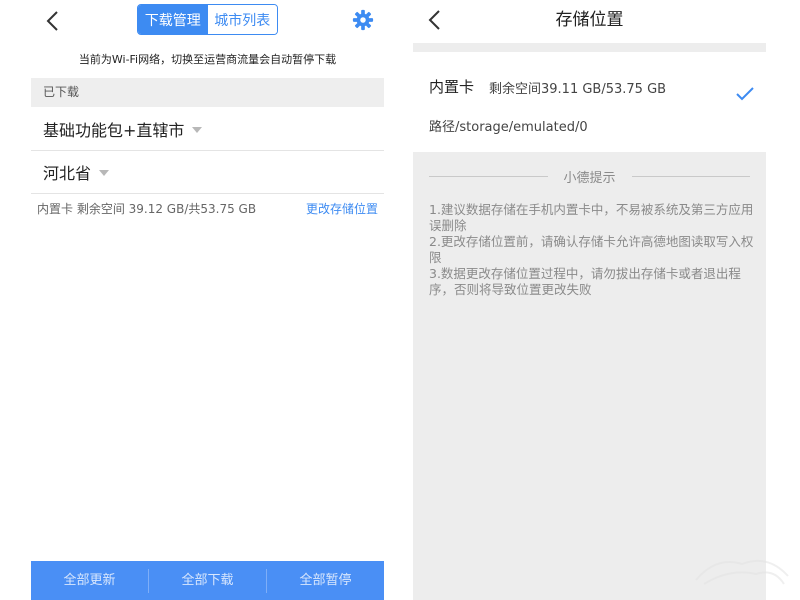  I want to click on tip-item: 2.更改存储位置前，请确认存储卡允许高德地图读取写入权限, so click(591, 249).